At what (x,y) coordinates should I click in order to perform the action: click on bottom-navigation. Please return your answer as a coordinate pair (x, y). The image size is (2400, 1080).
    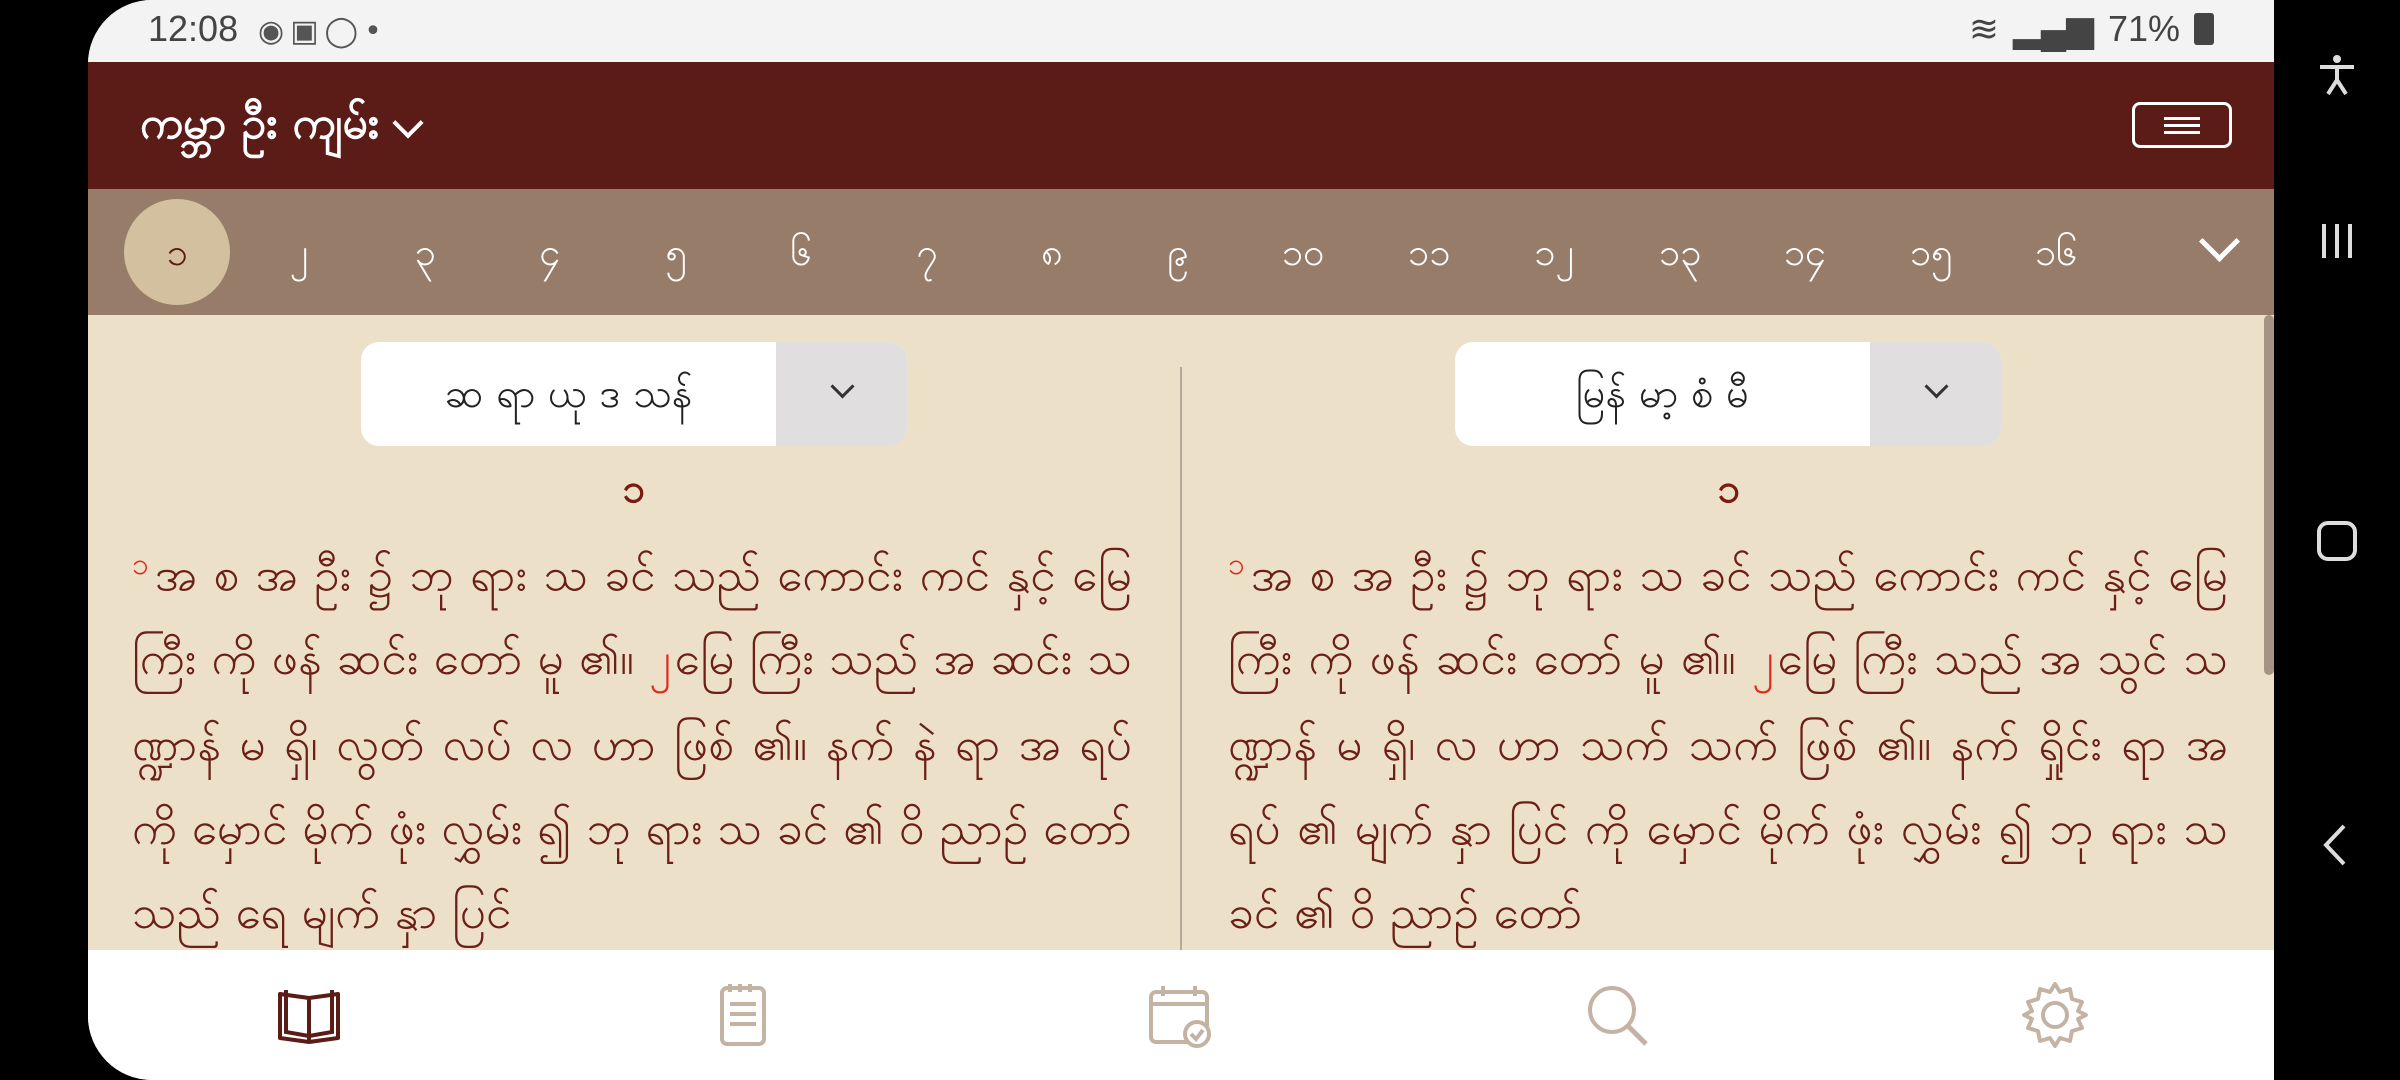
    Looking at the image, I should click on (1181, 1015).